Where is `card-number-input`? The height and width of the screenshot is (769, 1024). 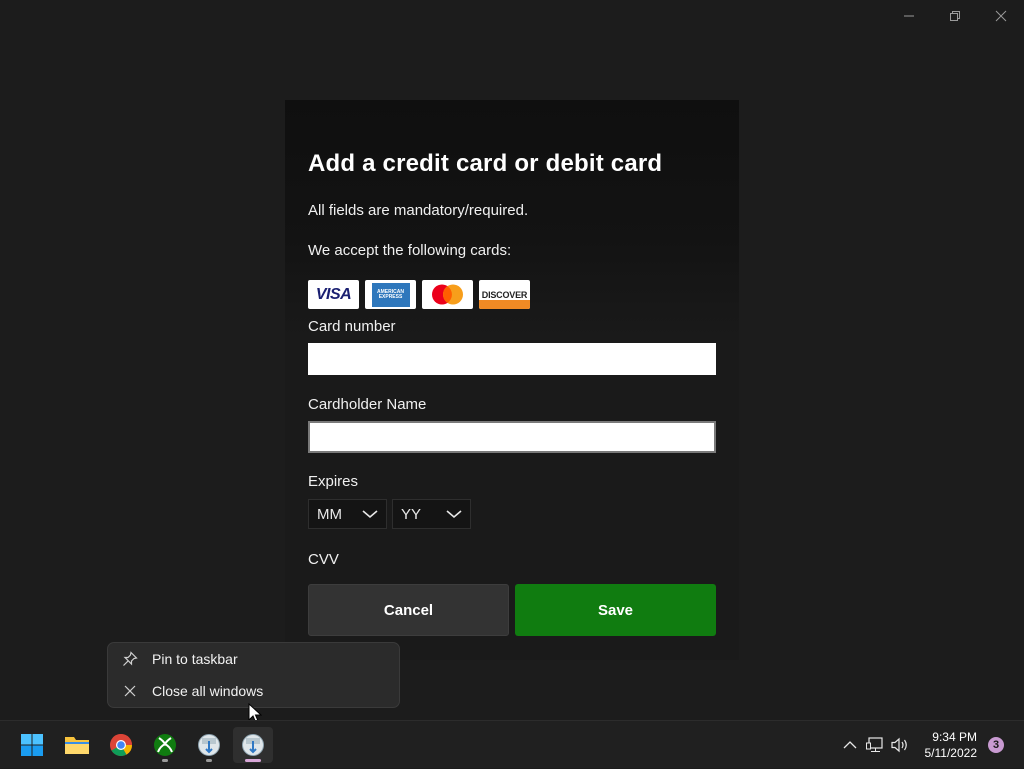
card-number-input is located at coordinates (512, 359).